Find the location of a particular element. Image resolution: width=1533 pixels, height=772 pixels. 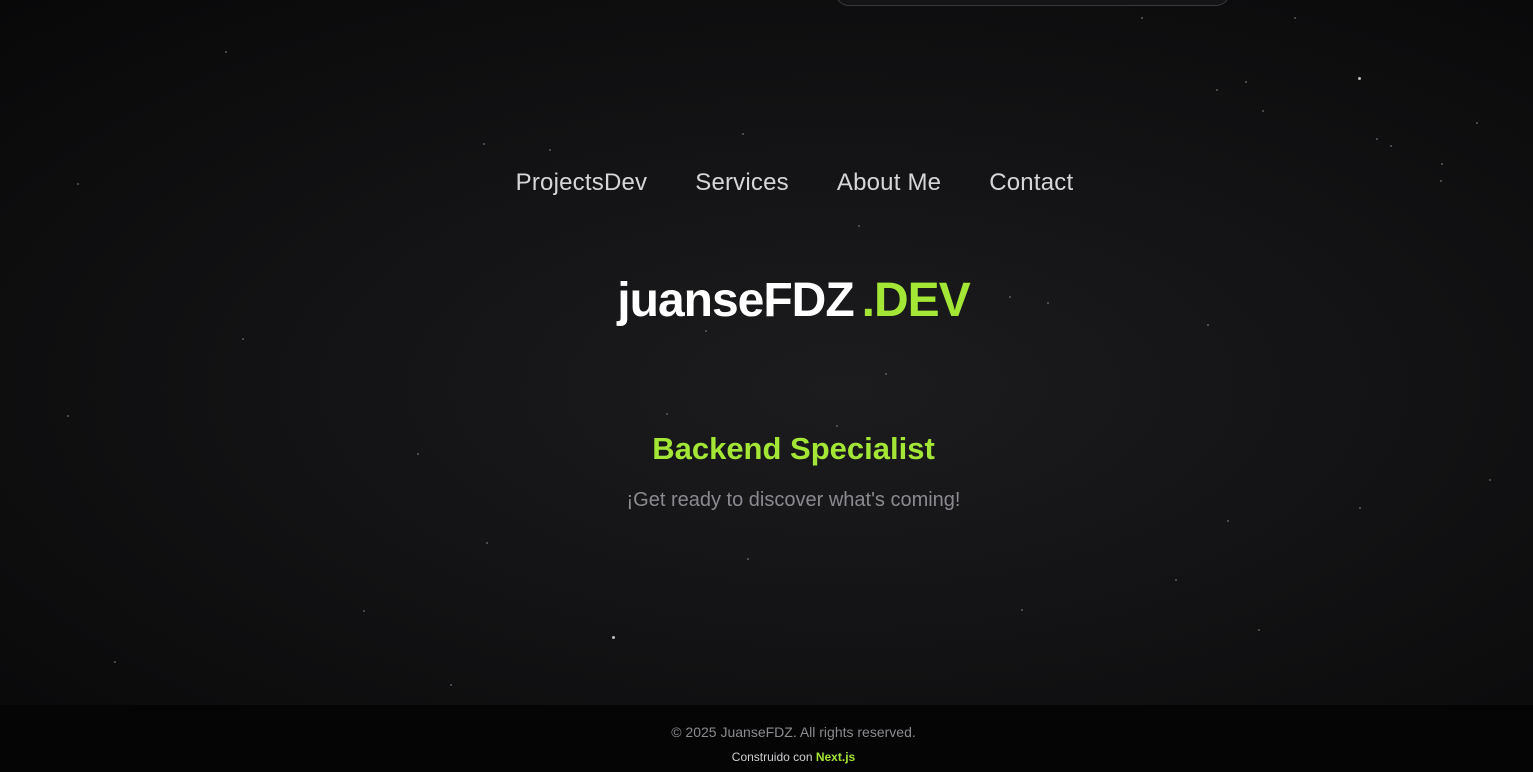

brand-name: juanseFDZ is located at coordinates (735, 300).